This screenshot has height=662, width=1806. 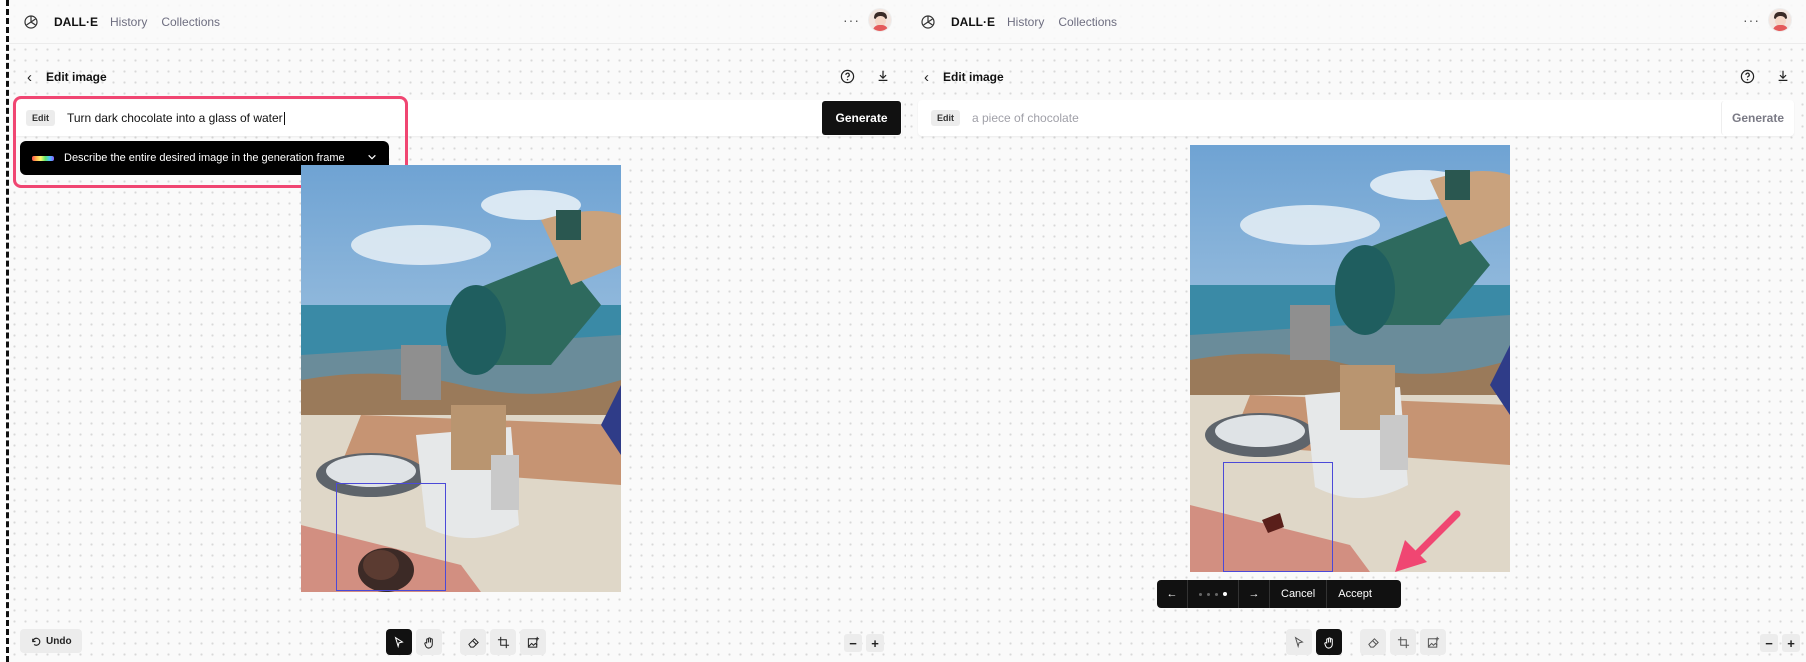 I want to click on variant-selector: ← → Cancel Accept, so click(x=1279, y=594).